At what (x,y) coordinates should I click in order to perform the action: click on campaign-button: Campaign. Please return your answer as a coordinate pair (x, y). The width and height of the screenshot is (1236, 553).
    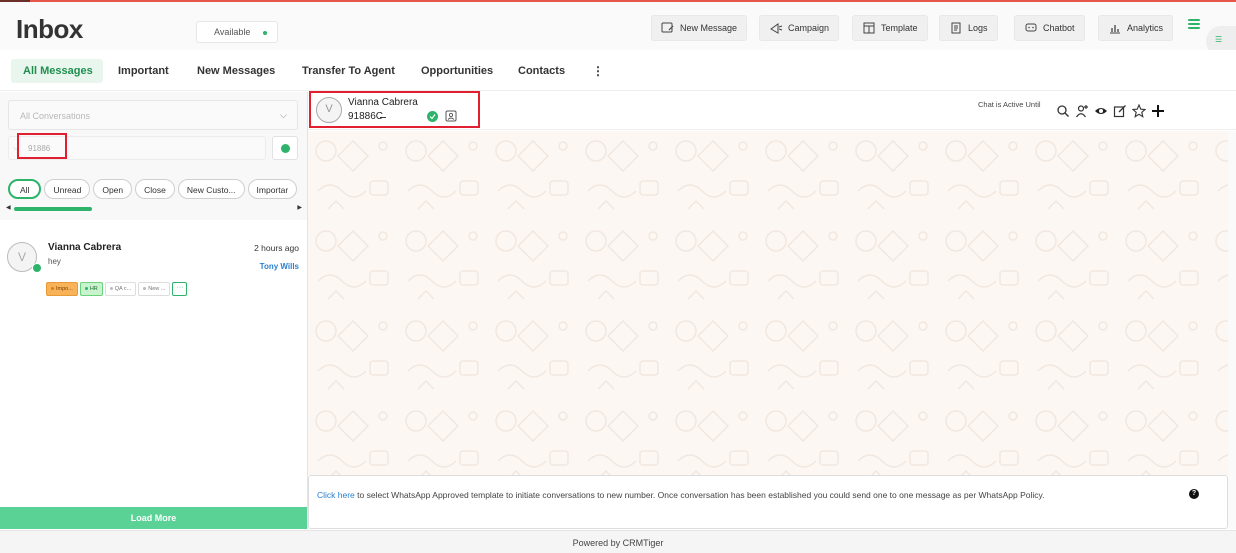
    Looking at the image, I should click on (799, 28).